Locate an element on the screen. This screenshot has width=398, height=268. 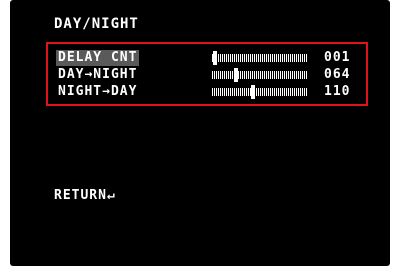
menu-item-value: 110 is located at coordinates (337, 91).